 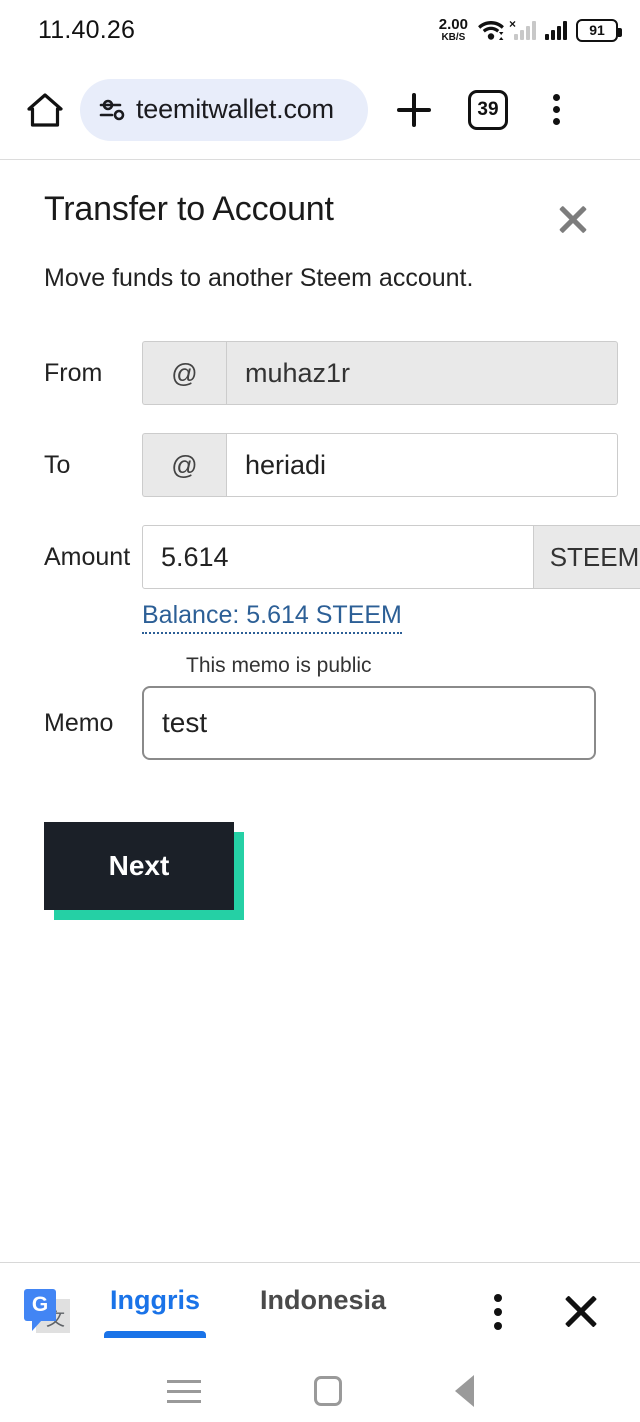 I want to click on dialog-subtitle: Move funds to another Steem account., so click(x=259, y=278).